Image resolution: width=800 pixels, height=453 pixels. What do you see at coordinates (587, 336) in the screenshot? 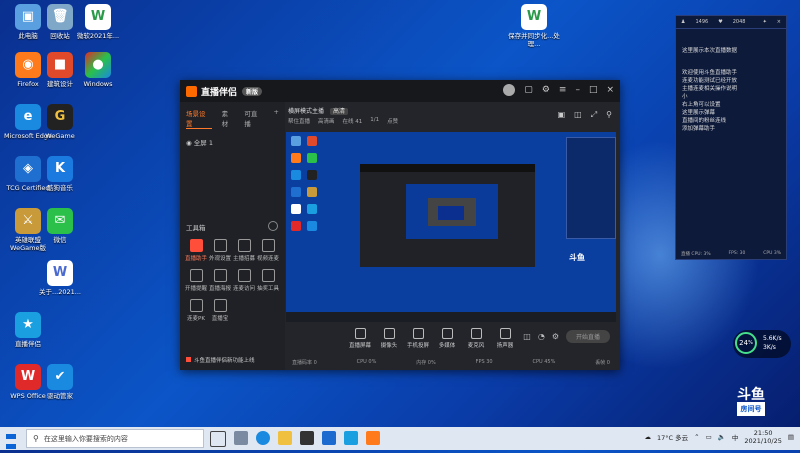
I see `start-live-button: 开始直播` at bounding box center [587, 336].